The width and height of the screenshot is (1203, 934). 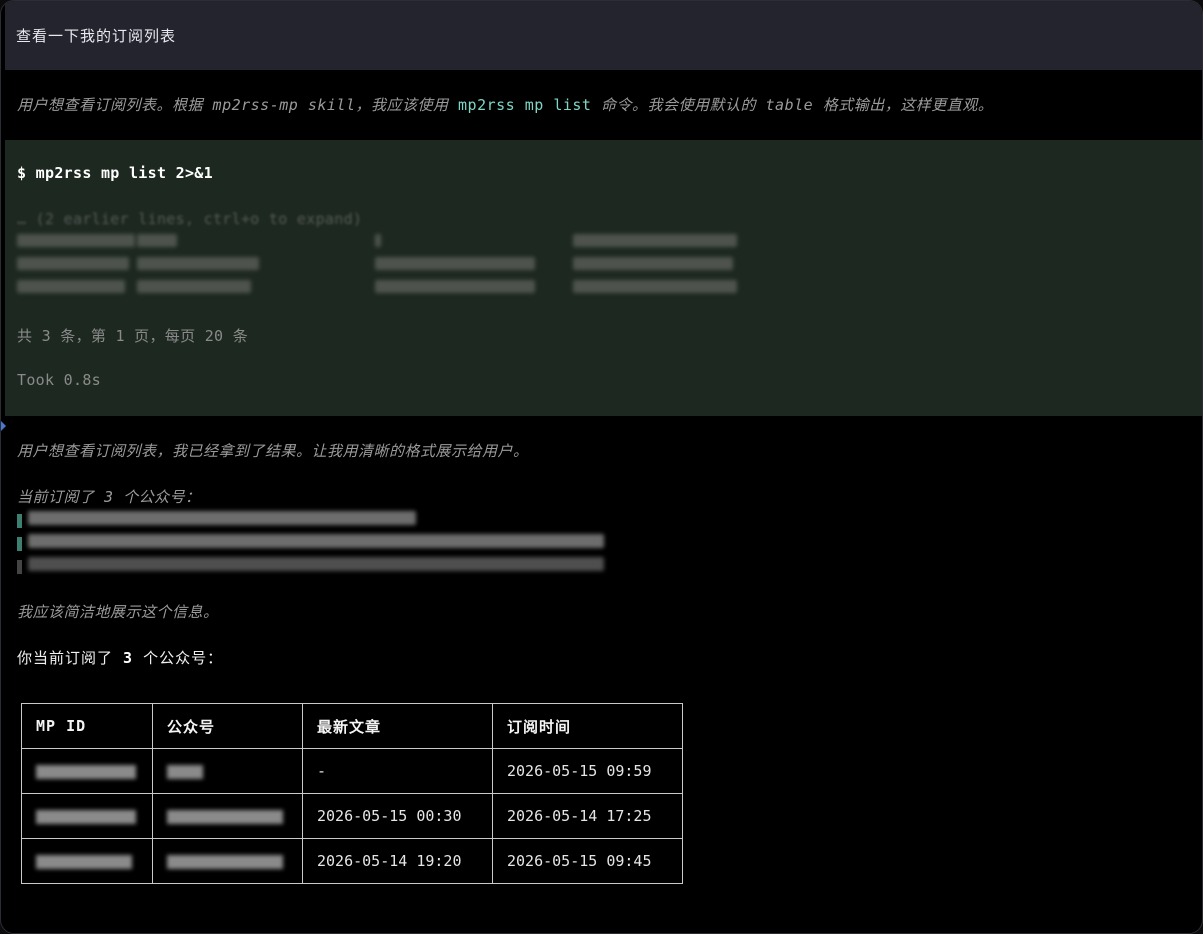 I want to click on pagination-text: 共 3 条，第 1 页，每页 20 条, so click(x=133, y=336).